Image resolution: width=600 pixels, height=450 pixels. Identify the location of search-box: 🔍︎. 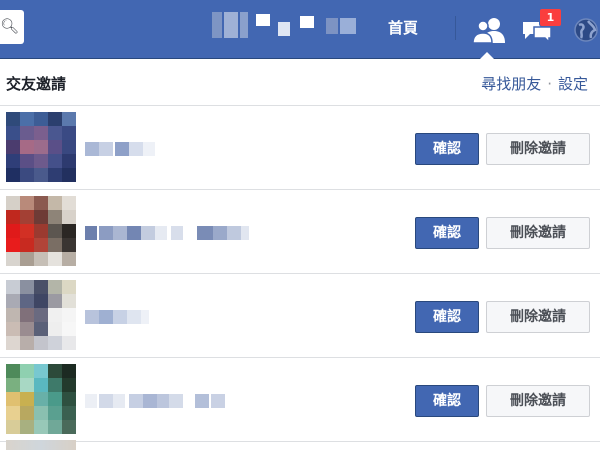
(12, 27).